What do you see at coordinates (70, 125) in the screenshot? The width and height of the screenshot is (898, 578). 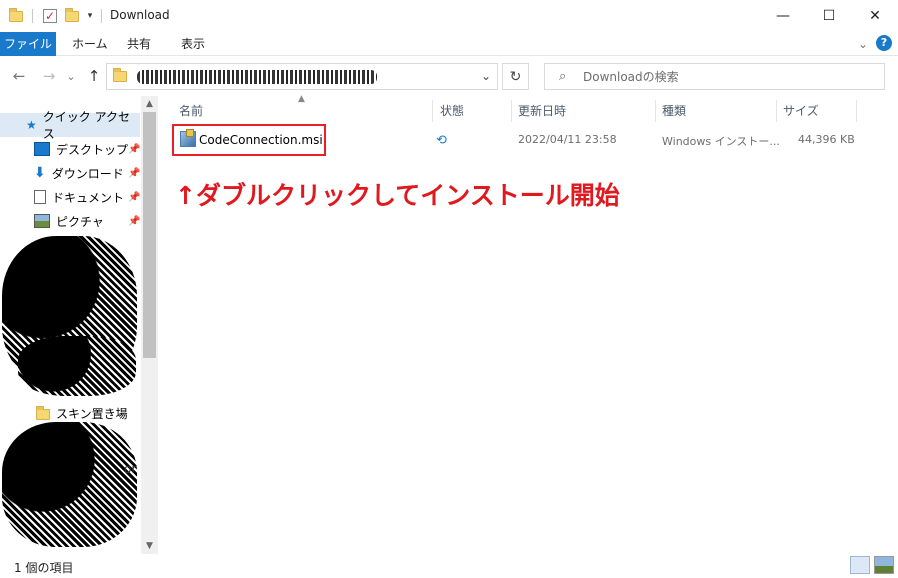 I see `sidebar-item-quick-access: ★ クイック アクセス` at bounding box center [70, 125].